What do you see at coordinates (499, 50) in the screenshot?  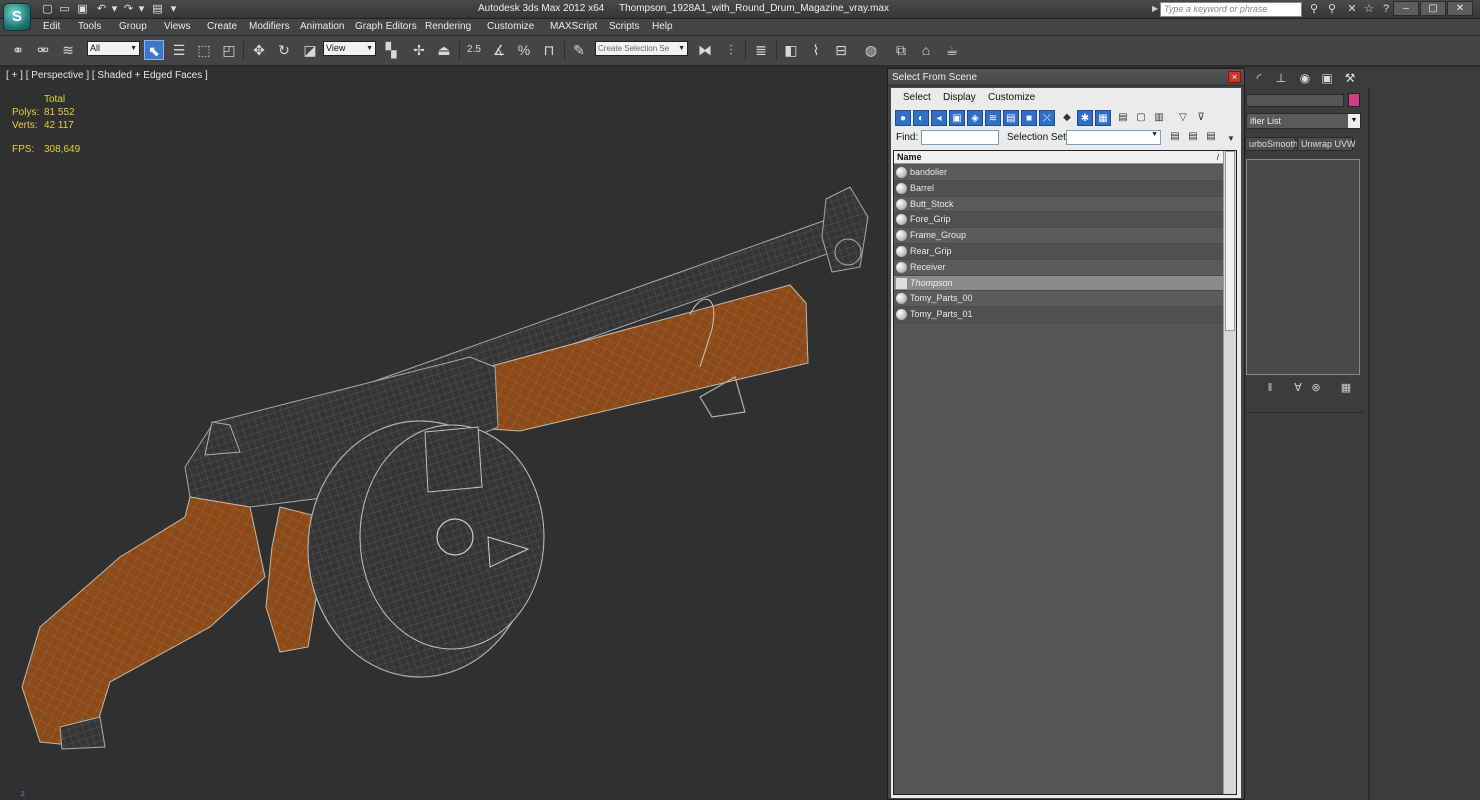 I see `angle-snap-icon: ∡` at bounding box center [499, 50].